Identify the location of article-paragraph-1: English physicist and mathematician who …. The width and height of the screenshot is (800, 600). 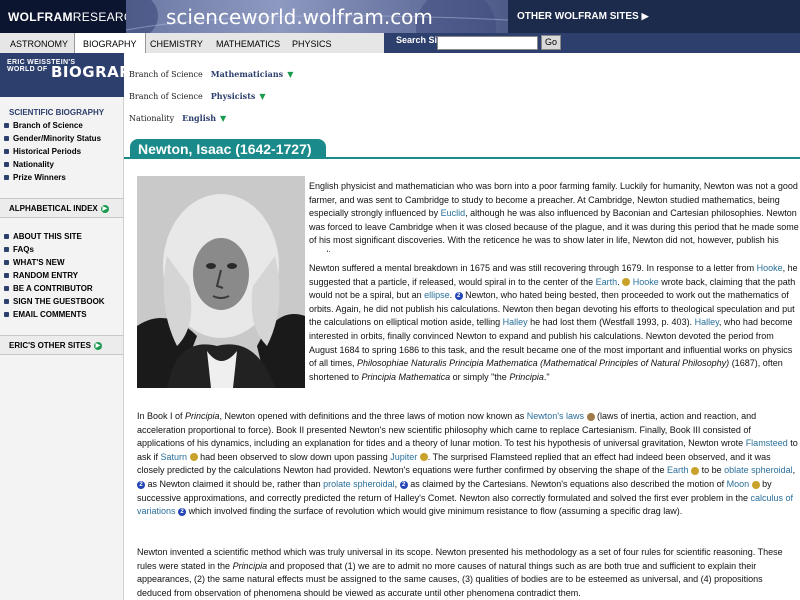
(554, 216).